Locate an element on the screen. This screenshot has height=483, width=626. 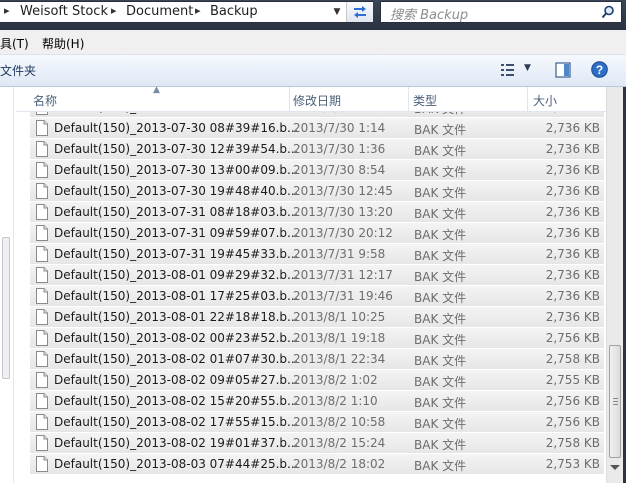
vertical-scrollbar is located at coordinates (615, 285).